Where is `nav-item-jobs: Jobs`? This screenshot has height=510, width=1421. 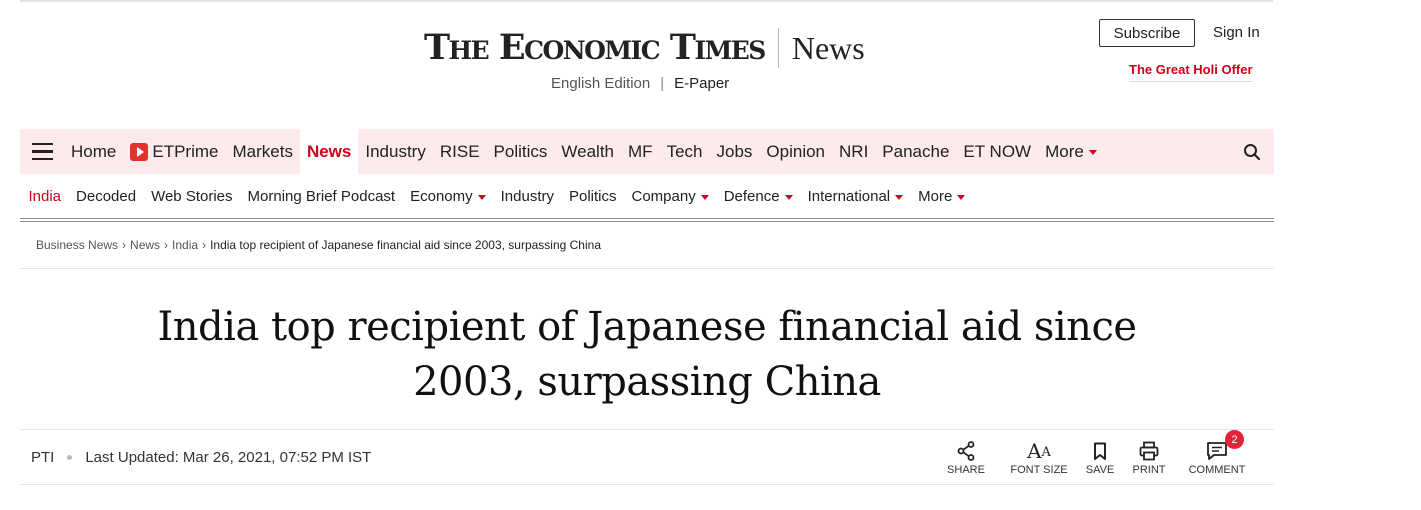
nav-item-jobs: Jobs is located at coordinates (734, 151).